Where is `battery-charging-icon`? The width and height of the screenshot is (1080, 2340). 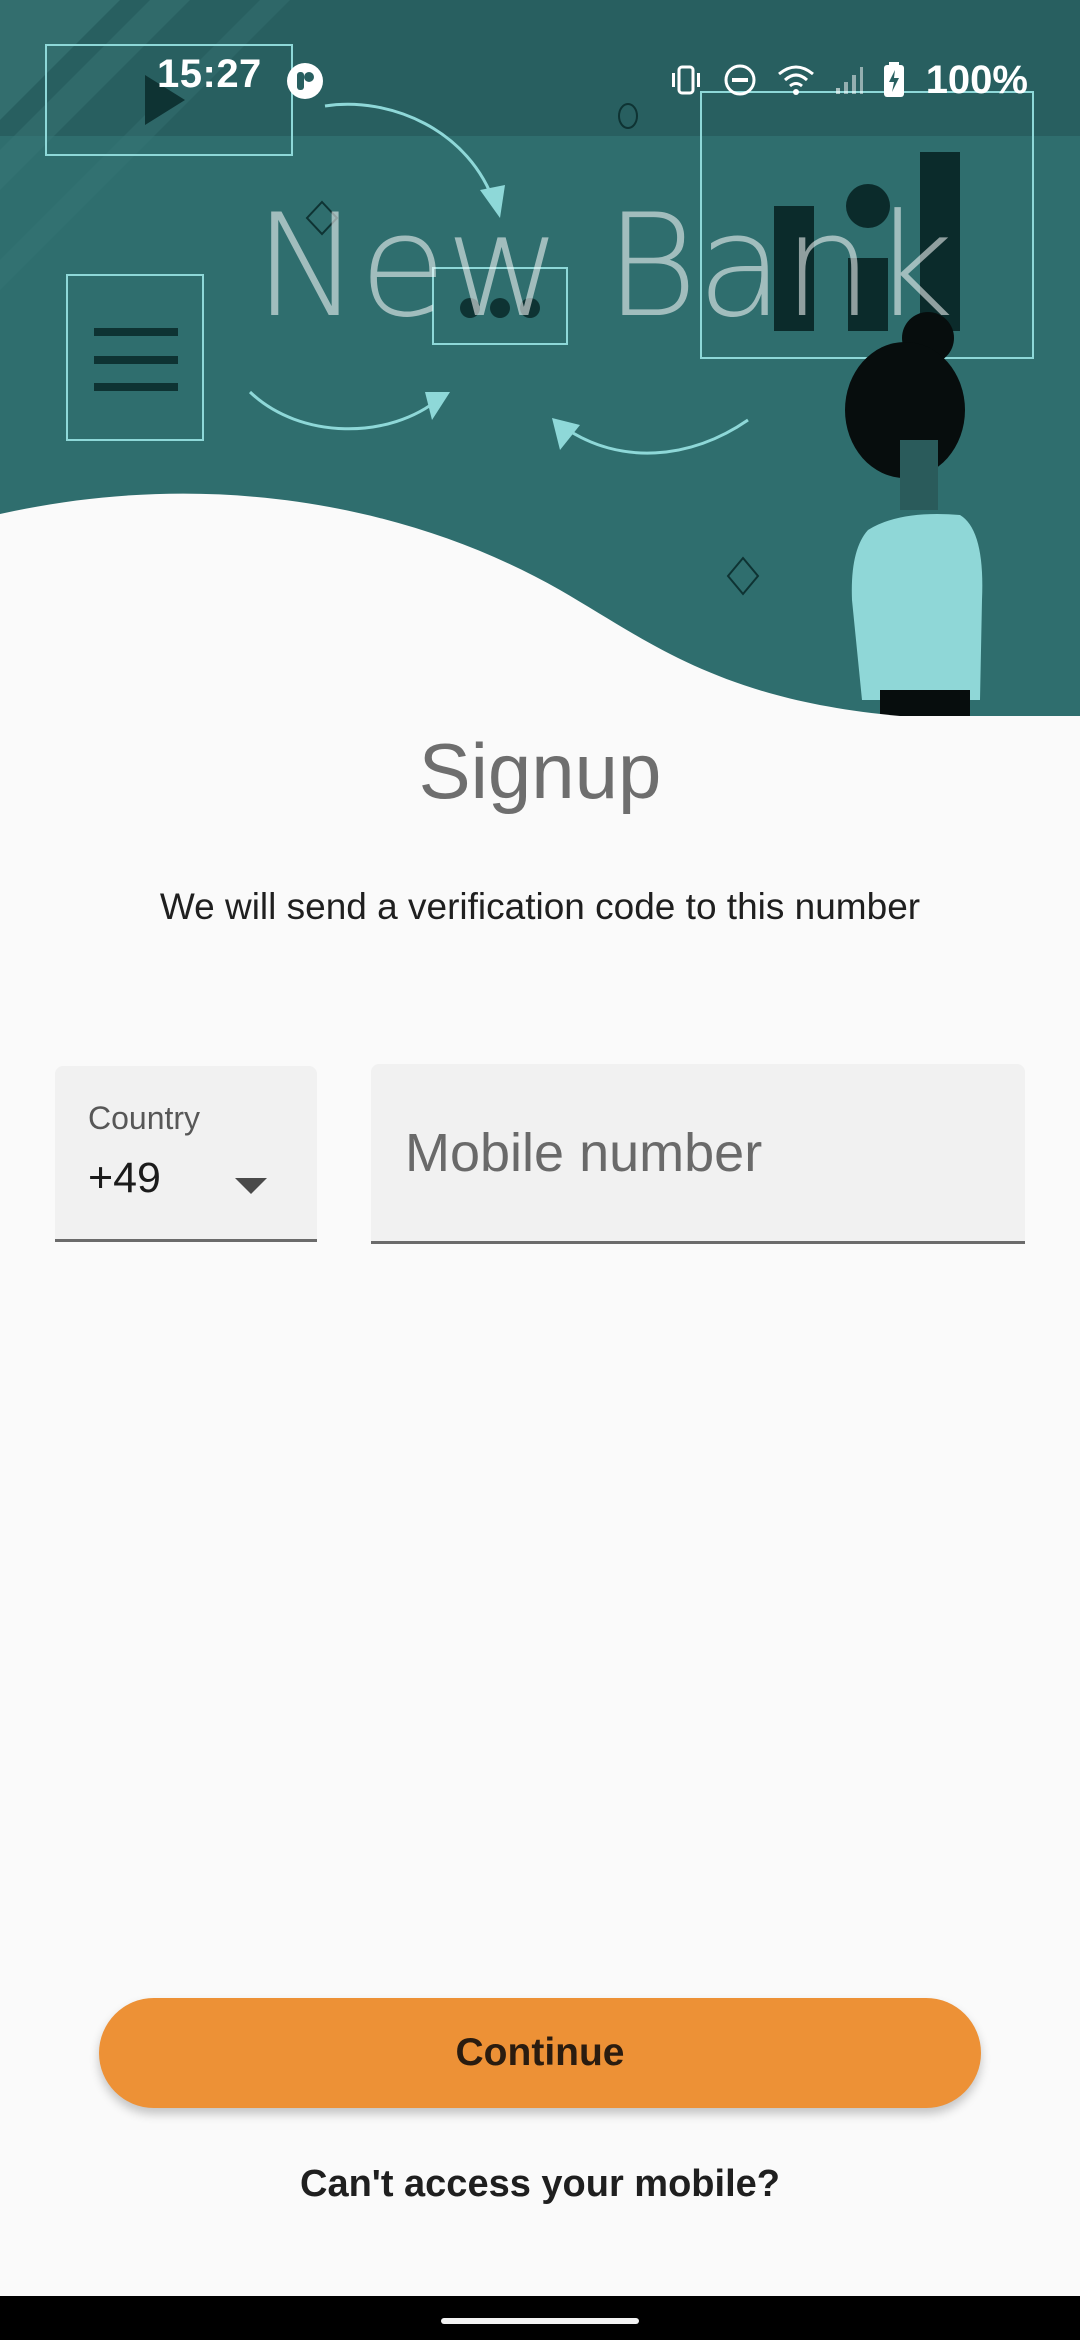
battery-charging-icon is located at coordinates (893, 79).